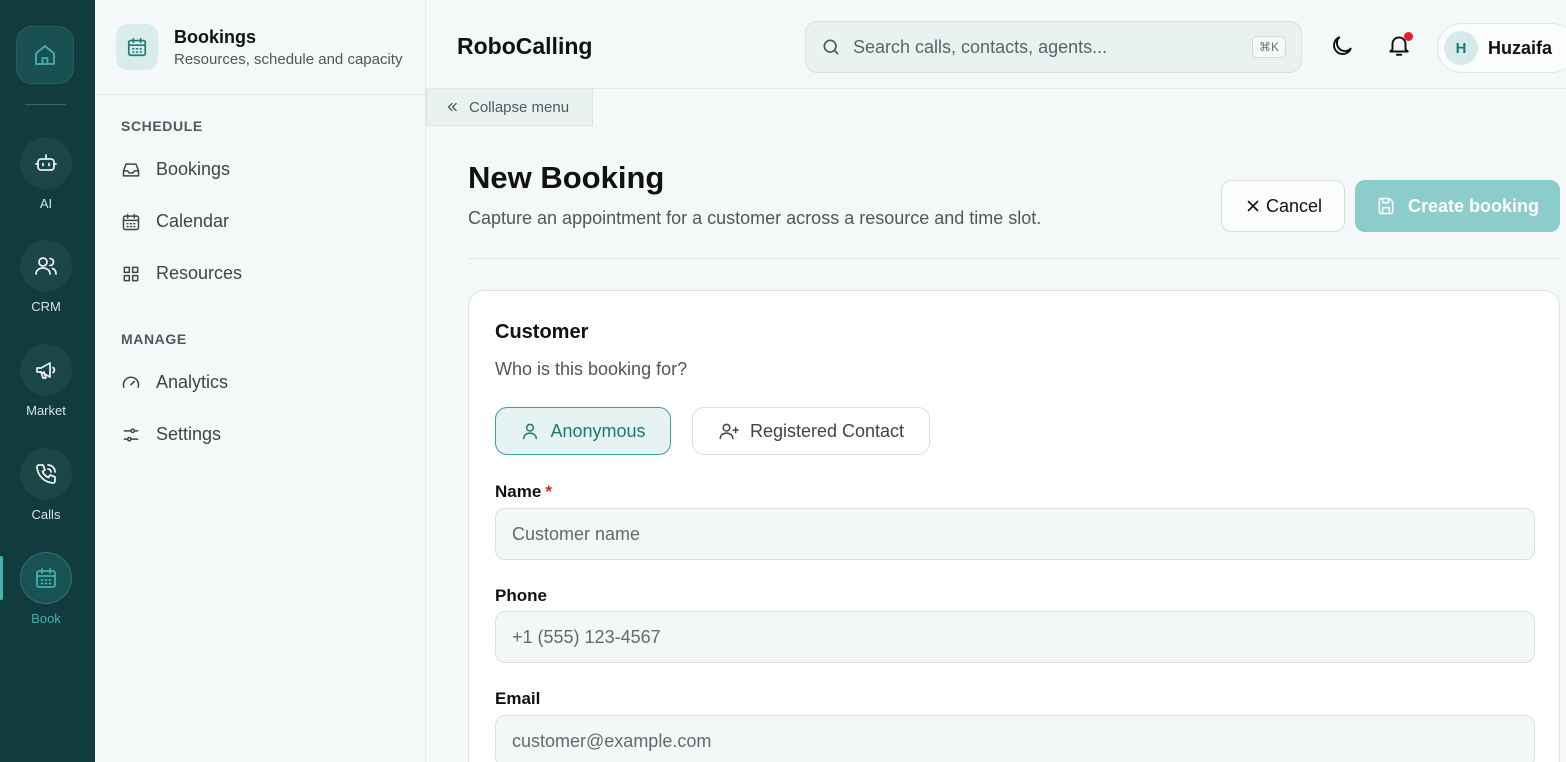 Image resolution: width=1566 pixels, height=762 pixels. I want to click on rail-book-button, so click(46, 578).